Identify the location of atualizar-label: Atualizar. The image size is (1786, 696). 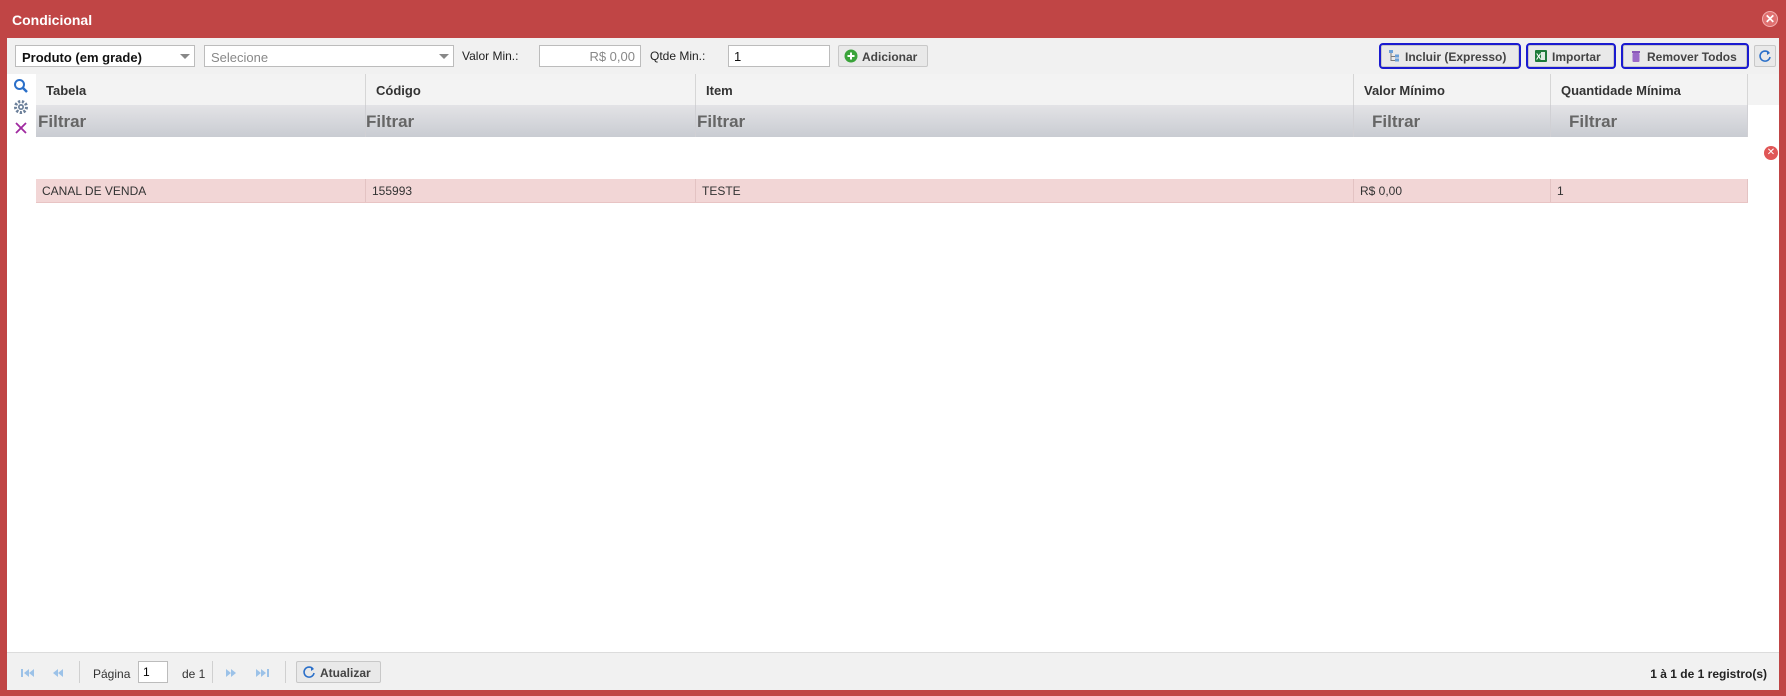
(345, 673).